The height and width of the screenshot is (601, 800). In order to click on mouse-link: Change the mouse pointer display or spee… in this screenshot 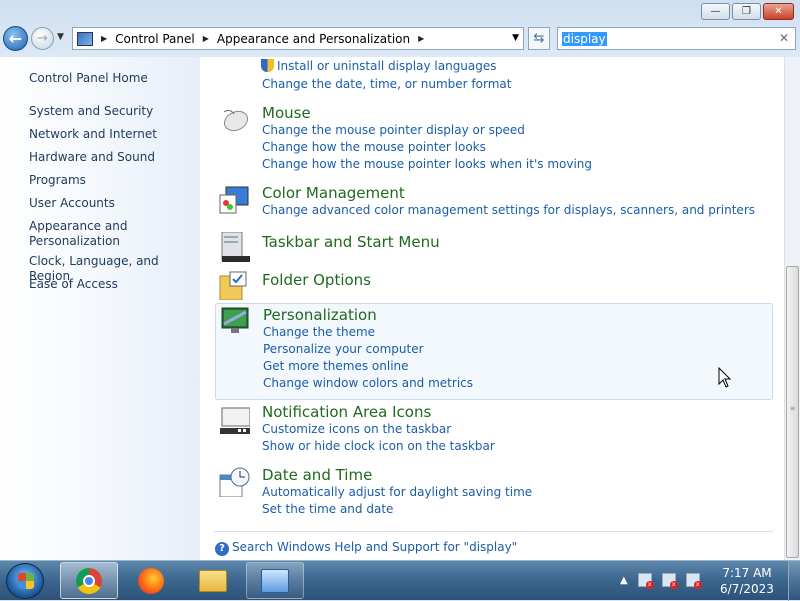, I will do `click(393, 130)`.